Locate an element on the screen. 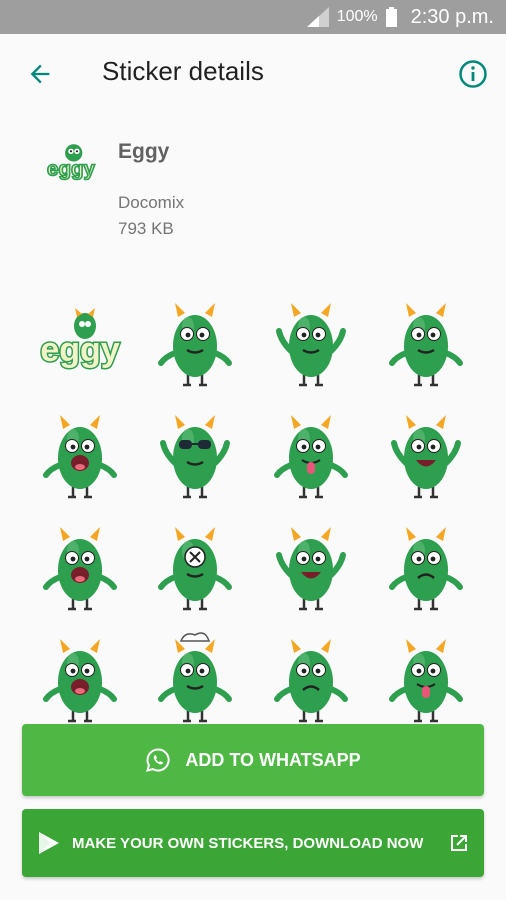 This screenshot has height=900, width=506. arrow-back-icon is located at coordinates (40, 74).